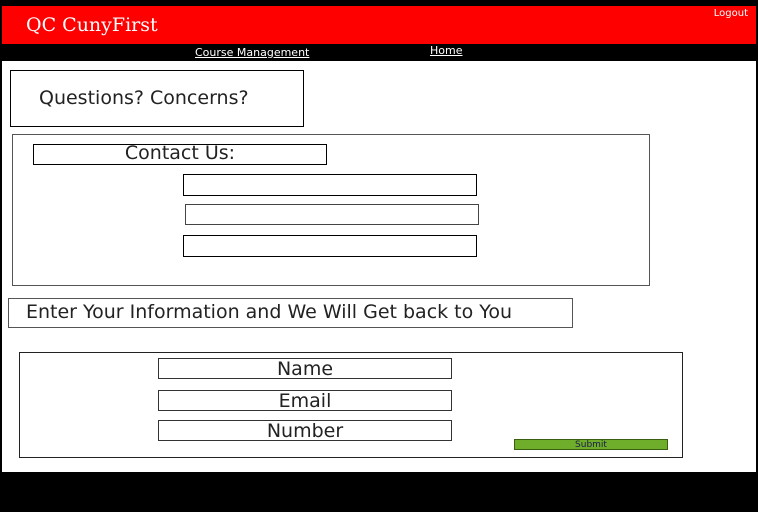  What do you see at coordinates (379, 492) in the screenshot?
I see `footer-bar` at bounding box center [379, 492].